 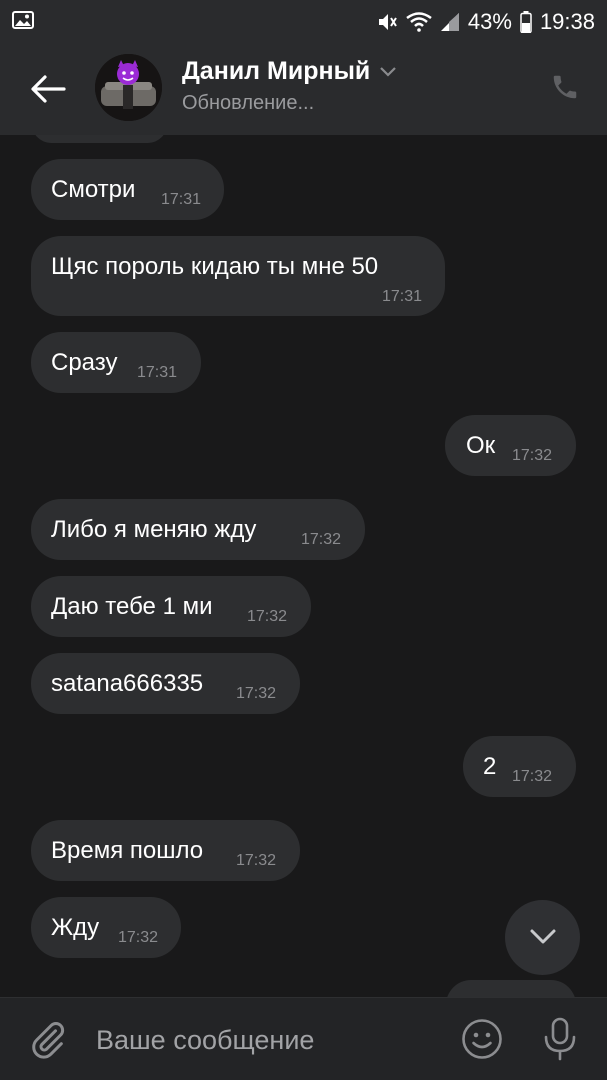 I want to click on phone-icon, so click(x=565, y=87).